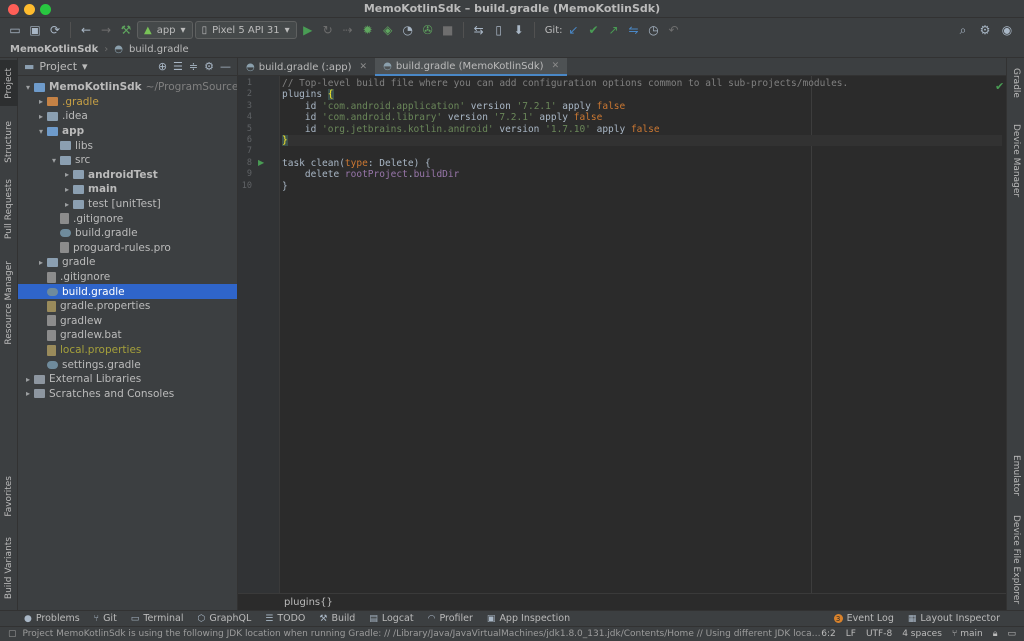 The image size is (1024, 641). Describe the element at coordinates (388, 30) in the screenshot. I see `coverage-icon: ◈` at that location.